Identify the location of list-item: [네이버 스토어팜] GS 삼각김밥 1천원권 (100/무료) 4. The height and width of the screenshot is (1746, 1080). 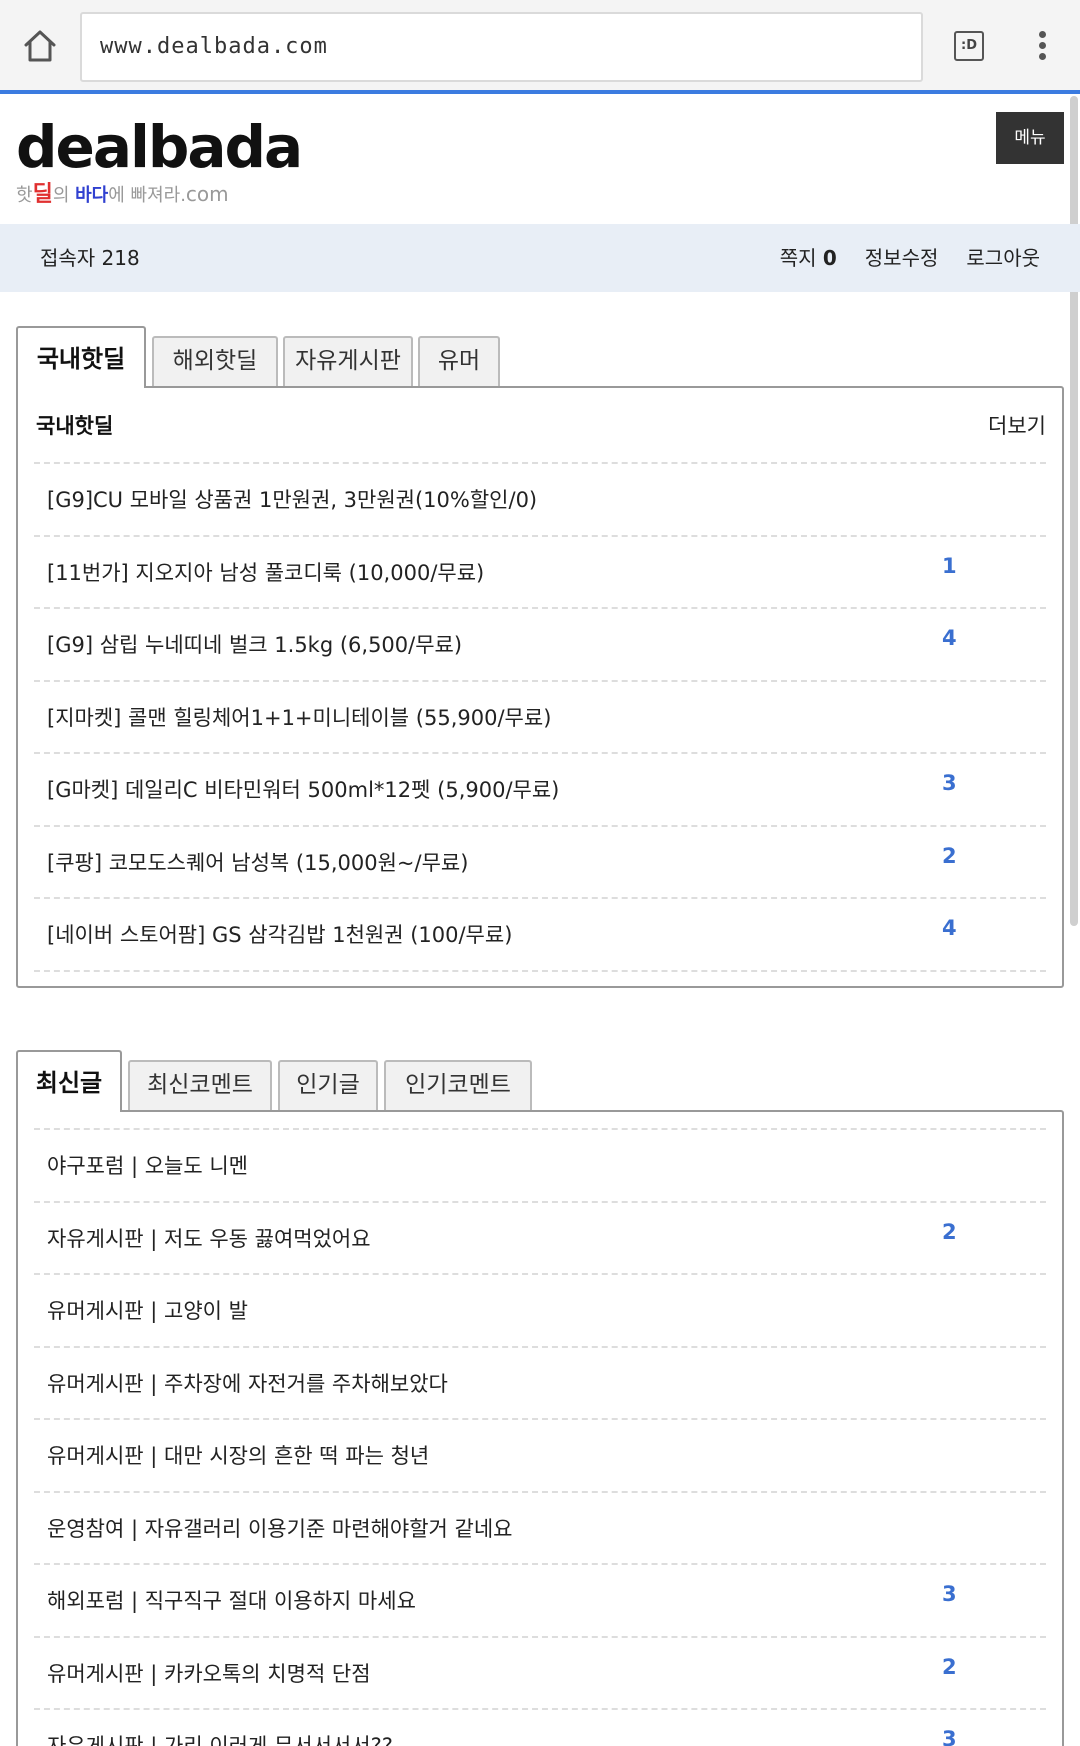
(540, 935).